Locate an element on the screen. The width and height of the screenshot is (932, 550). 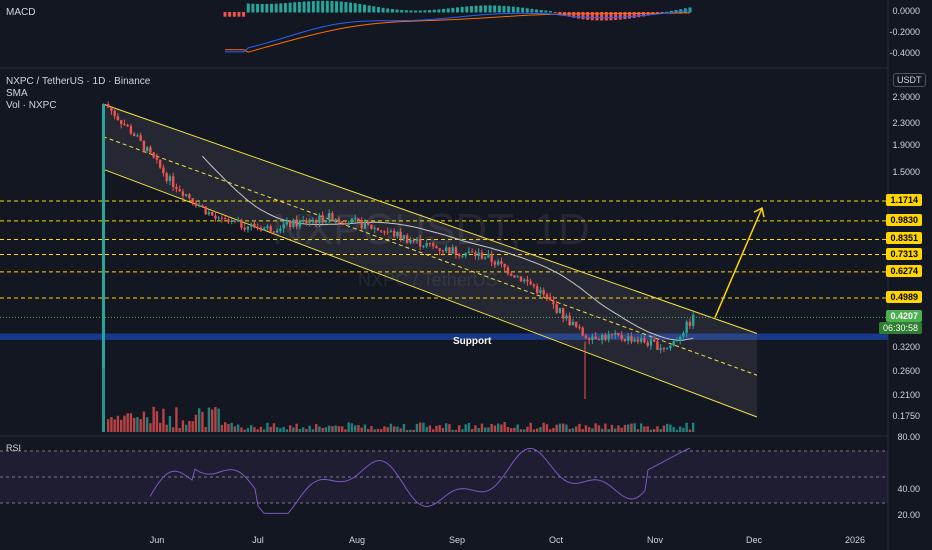
currency-unit-button: USDT is located at coordinates (909, 80).